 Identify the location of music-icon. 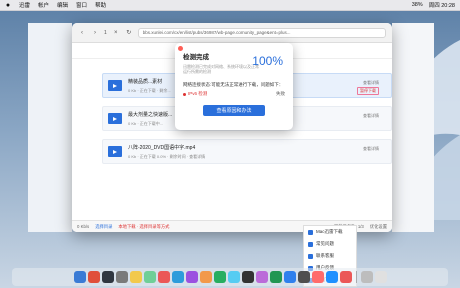
(163, 277).